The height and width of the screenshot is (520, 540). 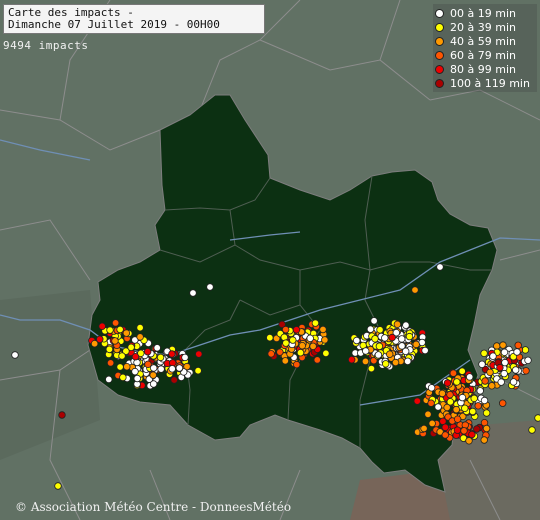 I want to click on legend-label-2: 40 à 59 min, so click(x=483, y=41).